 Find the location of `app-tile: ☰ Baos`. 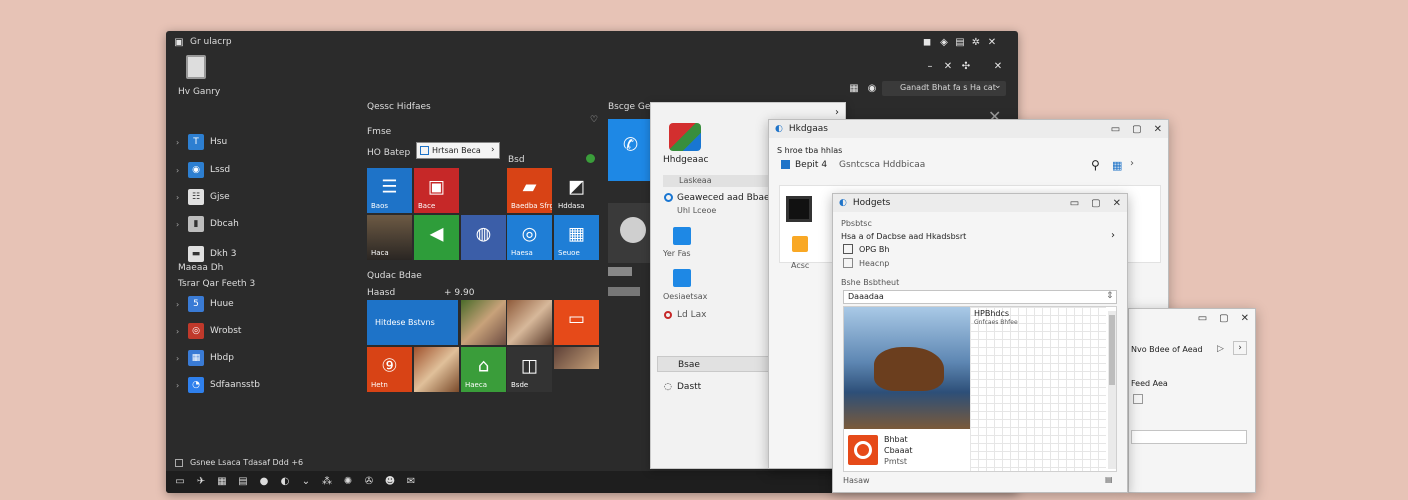

app-tile: ☰ Baos is located at coordinates (389, 190).